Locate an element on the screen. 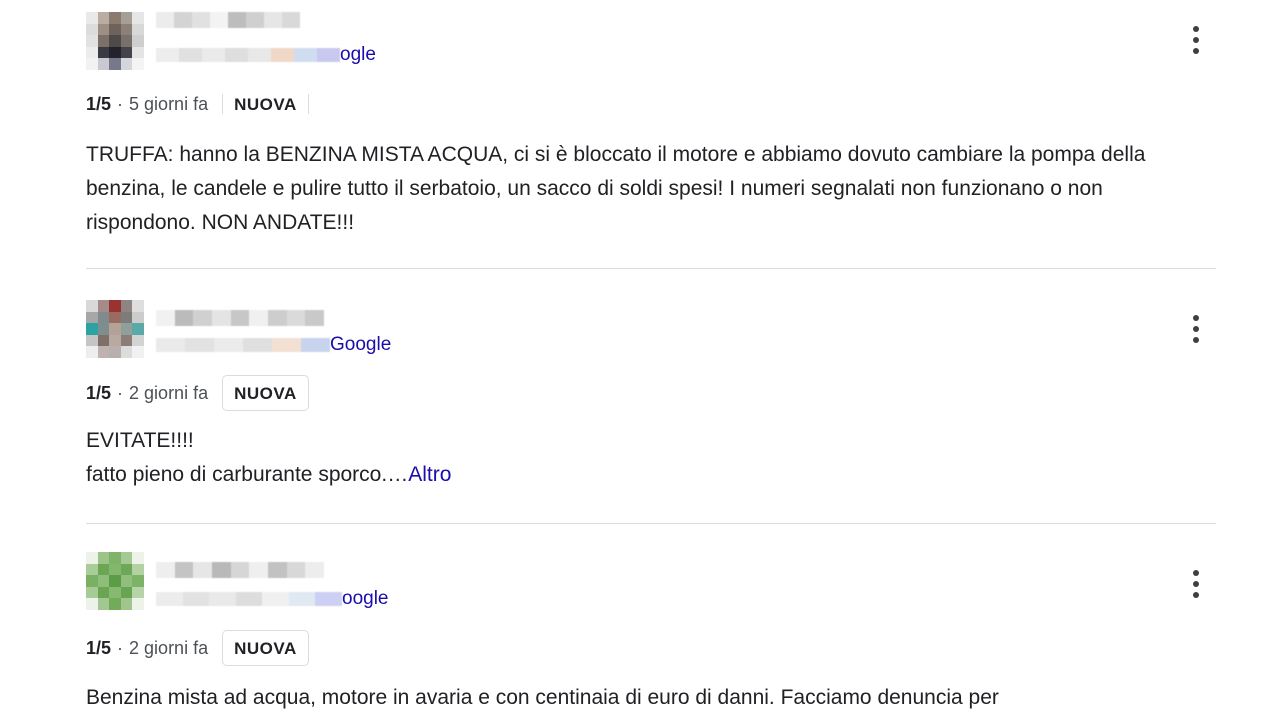 This screenshot has height=720, width=1280. reviewer-source: ogle is located at coordinates (266, 55).